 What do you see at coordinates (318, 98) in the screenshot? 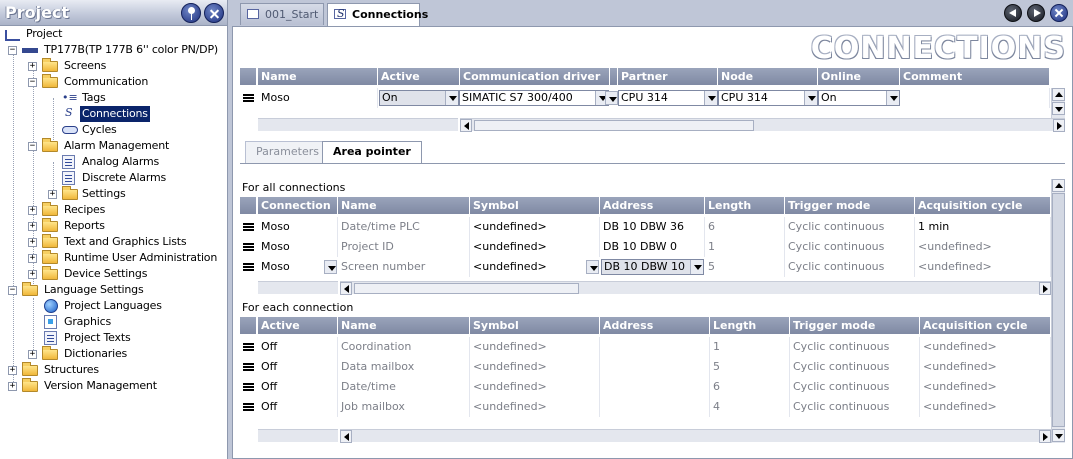
I see `connection-name-cell: Moso` at bounding box center [318, 98].